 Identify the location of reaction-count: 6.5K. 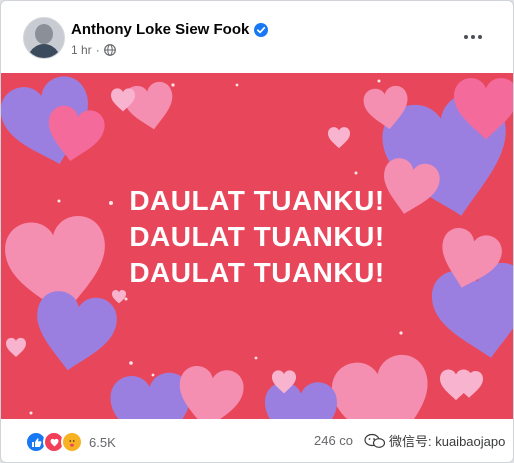
(102, 442).